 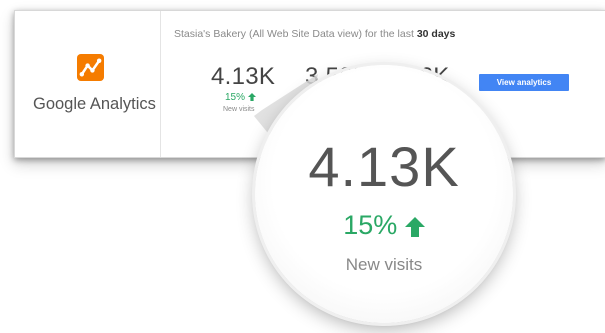 I want to click on metric-value: 4.13K, so click(x=243, y=76).